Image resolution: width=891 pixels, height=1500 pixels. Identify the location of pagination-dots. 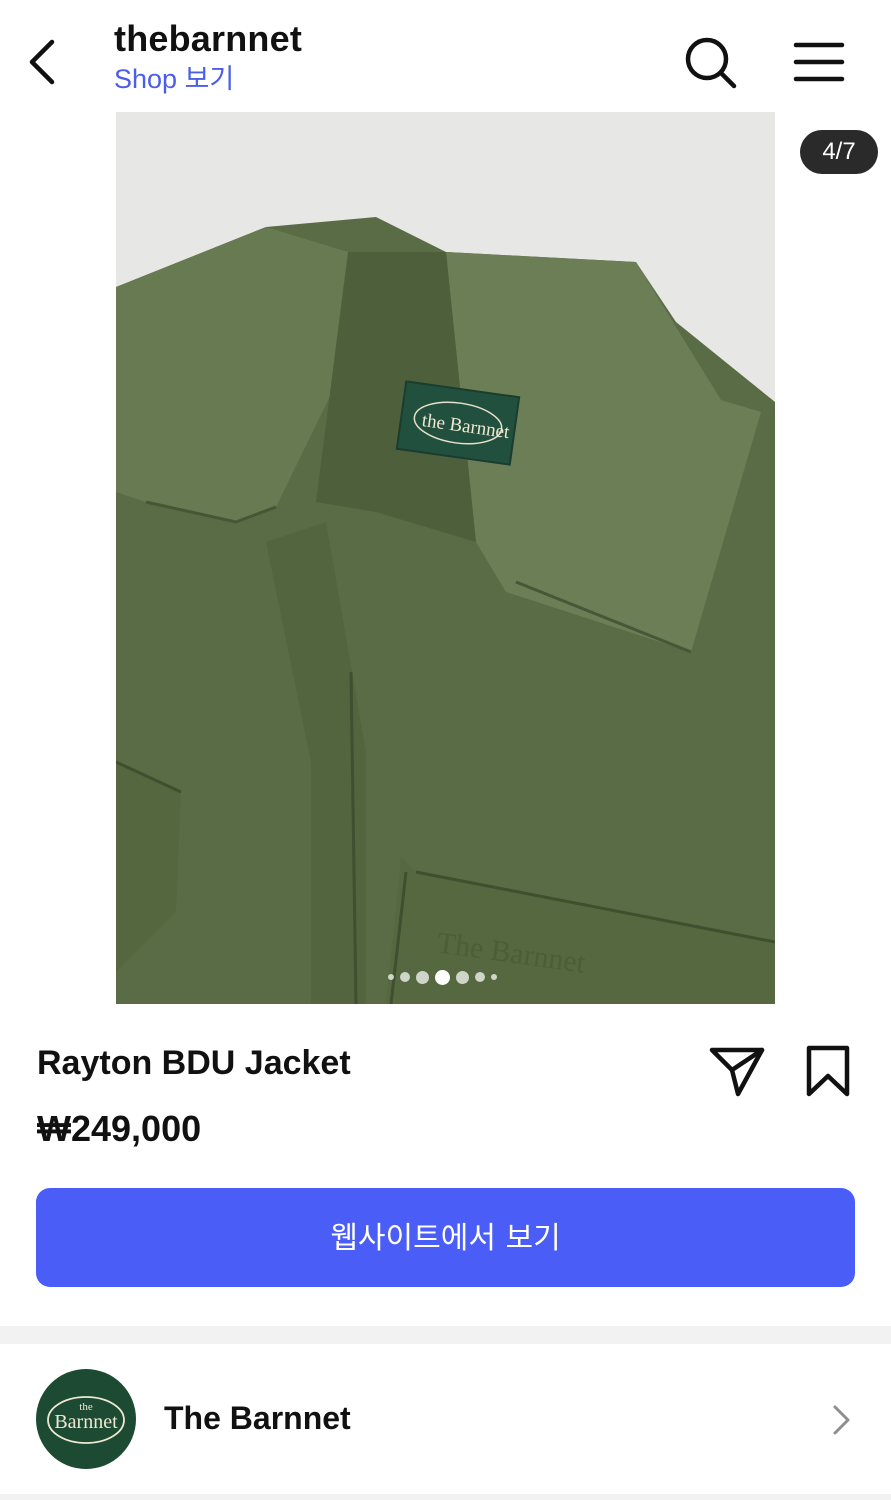
(442, 977).